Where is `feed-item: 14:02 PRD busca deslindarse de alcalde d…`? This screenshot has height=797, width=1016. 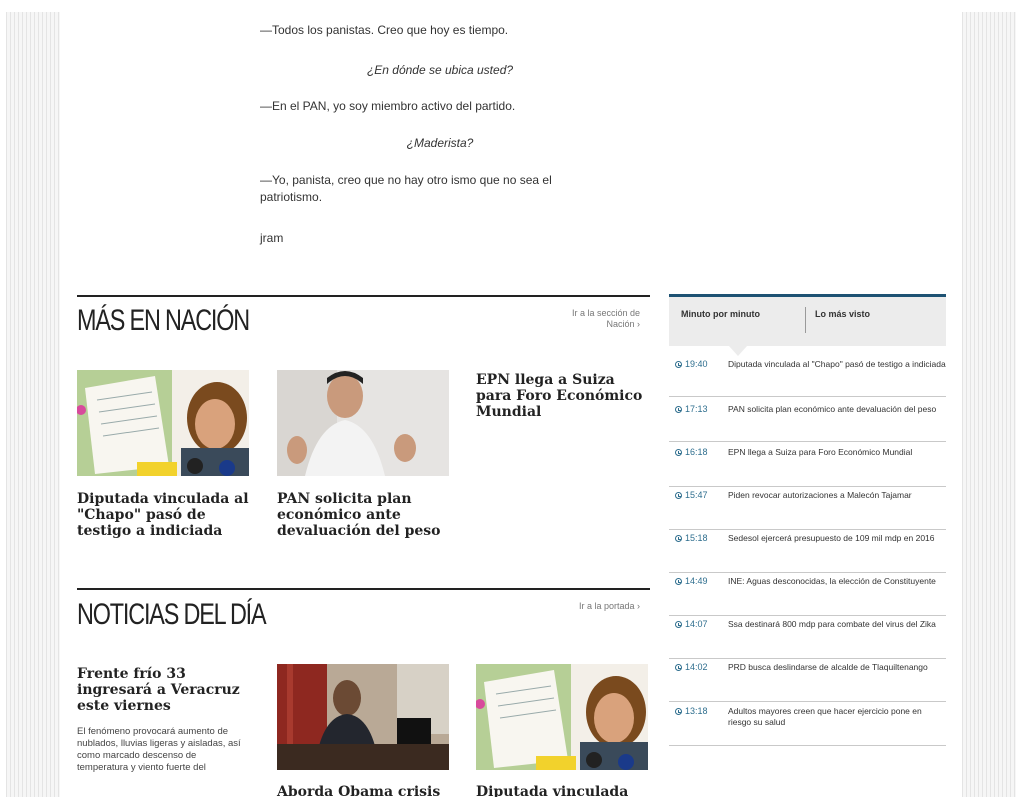
feed-item: 14:02 PRD busca deslindarse de alcalde d… is located at coordinates (807, 682).